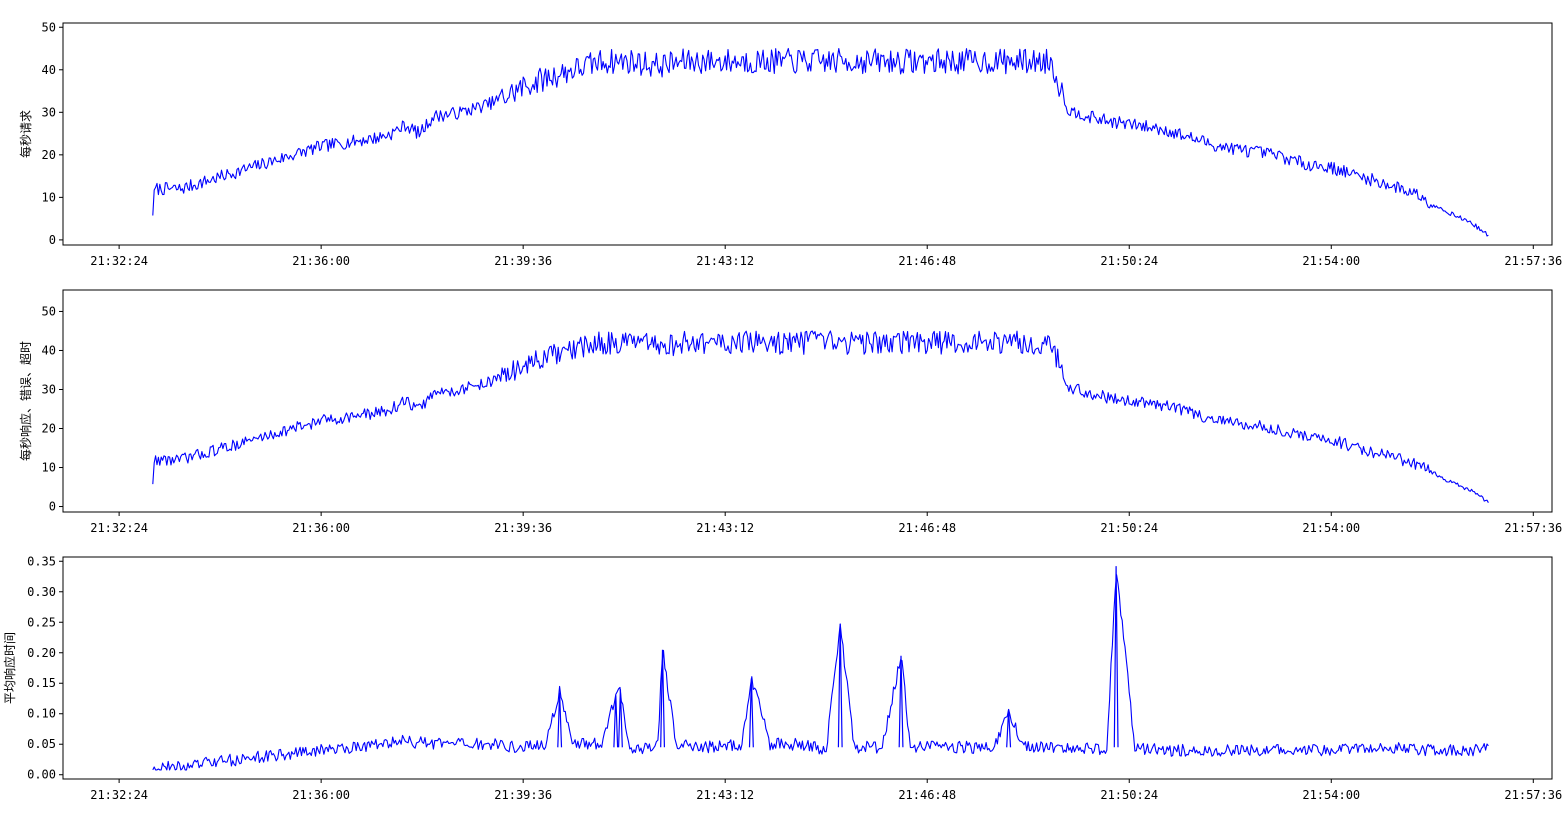 The image size is (1565, 815). Describe the element at coordinates (41, 622) in the screenshot. I see `y-tick-label: 0.25` at that location.